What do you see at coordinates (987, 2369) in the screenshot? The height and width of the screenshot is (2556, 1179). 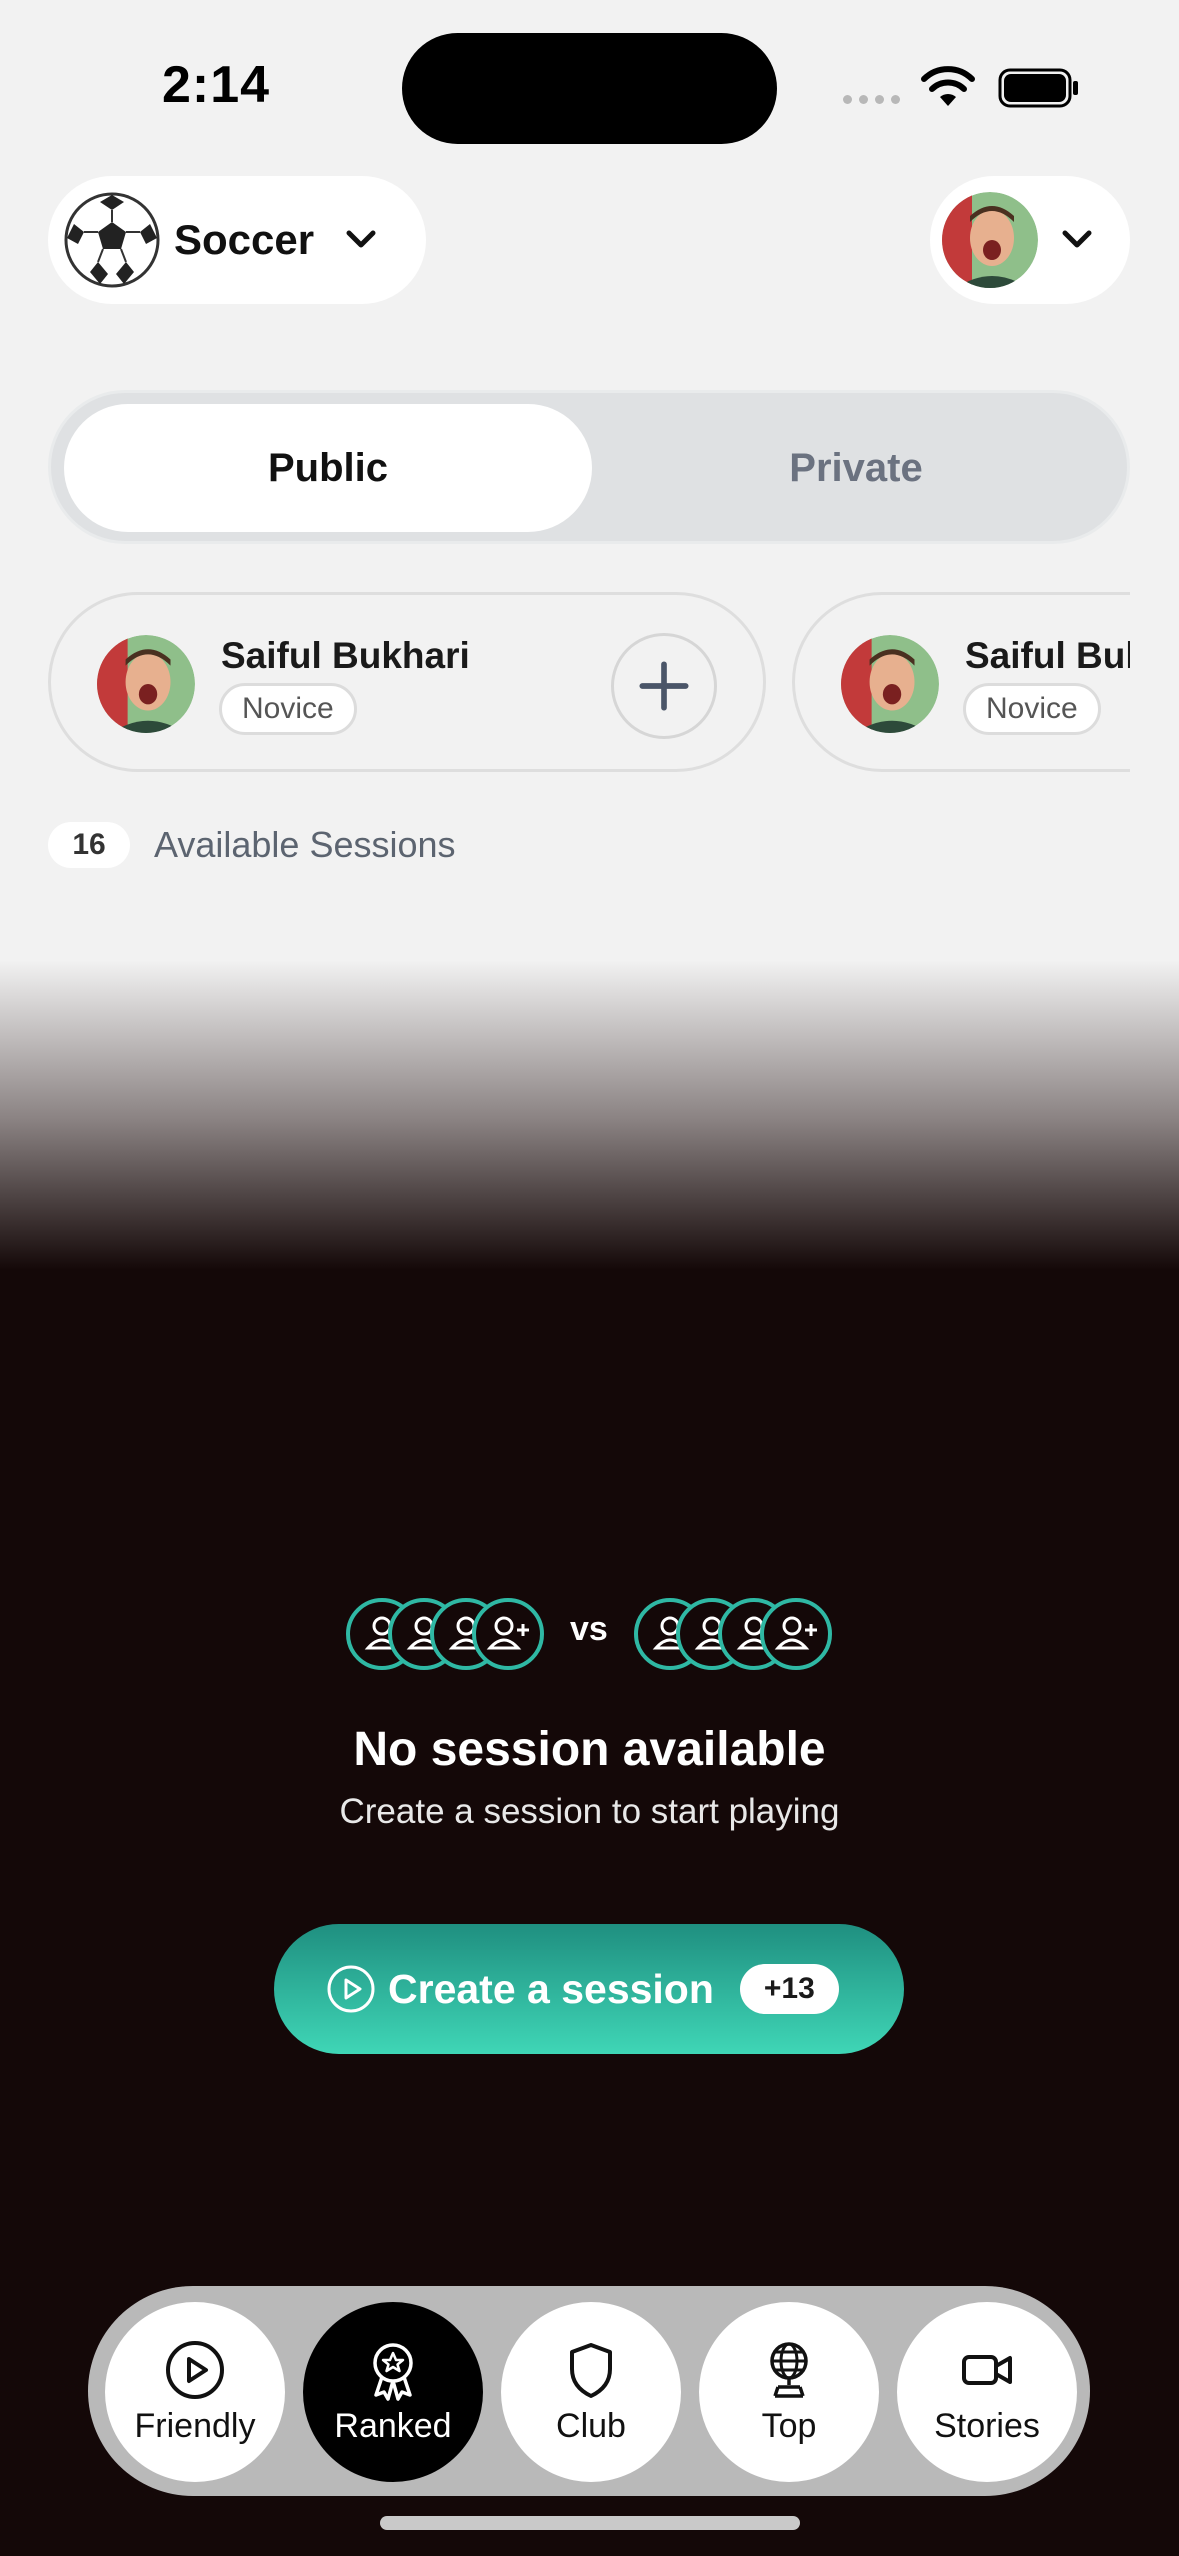 I see `video-camera-icon` at bounding box center [987, 2369].